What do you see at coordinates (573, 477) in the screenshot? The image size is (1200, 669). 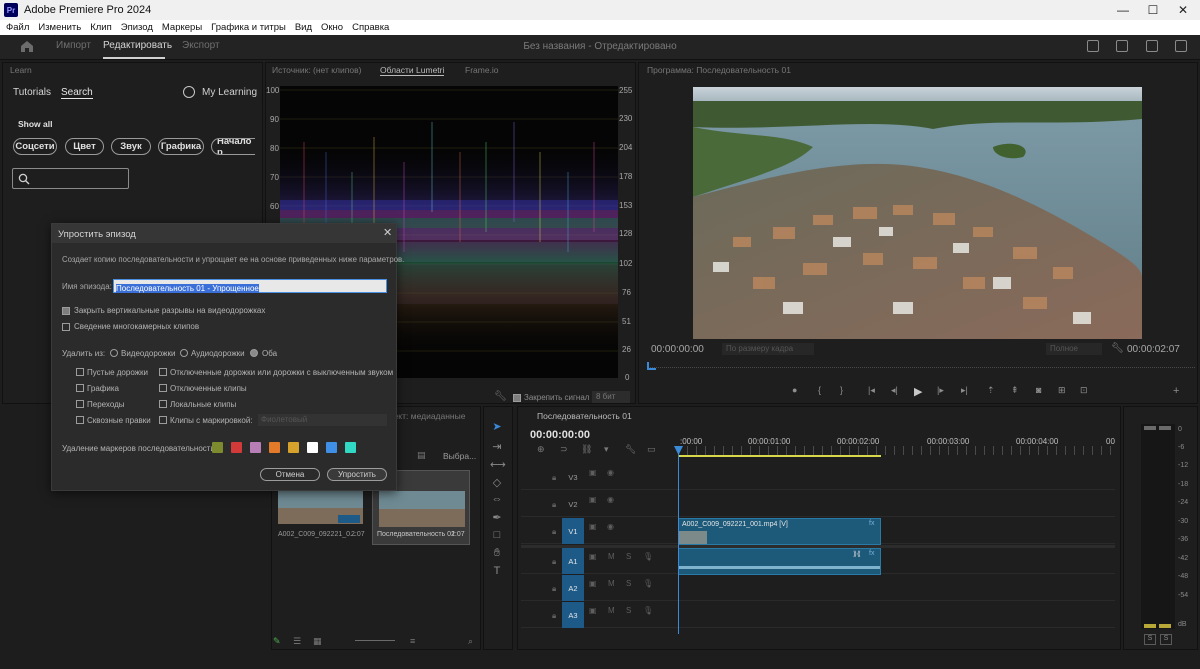 I see `track-label-v3: V3` at bounding box center [573, 477].